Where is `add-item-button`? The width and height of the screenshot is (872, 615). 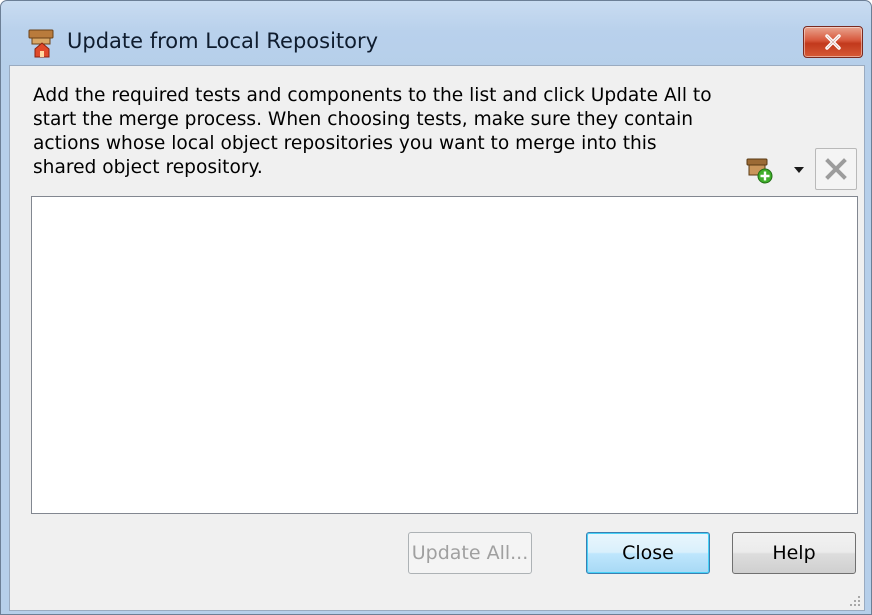 add-item-button is located at coordinates (759, 170).